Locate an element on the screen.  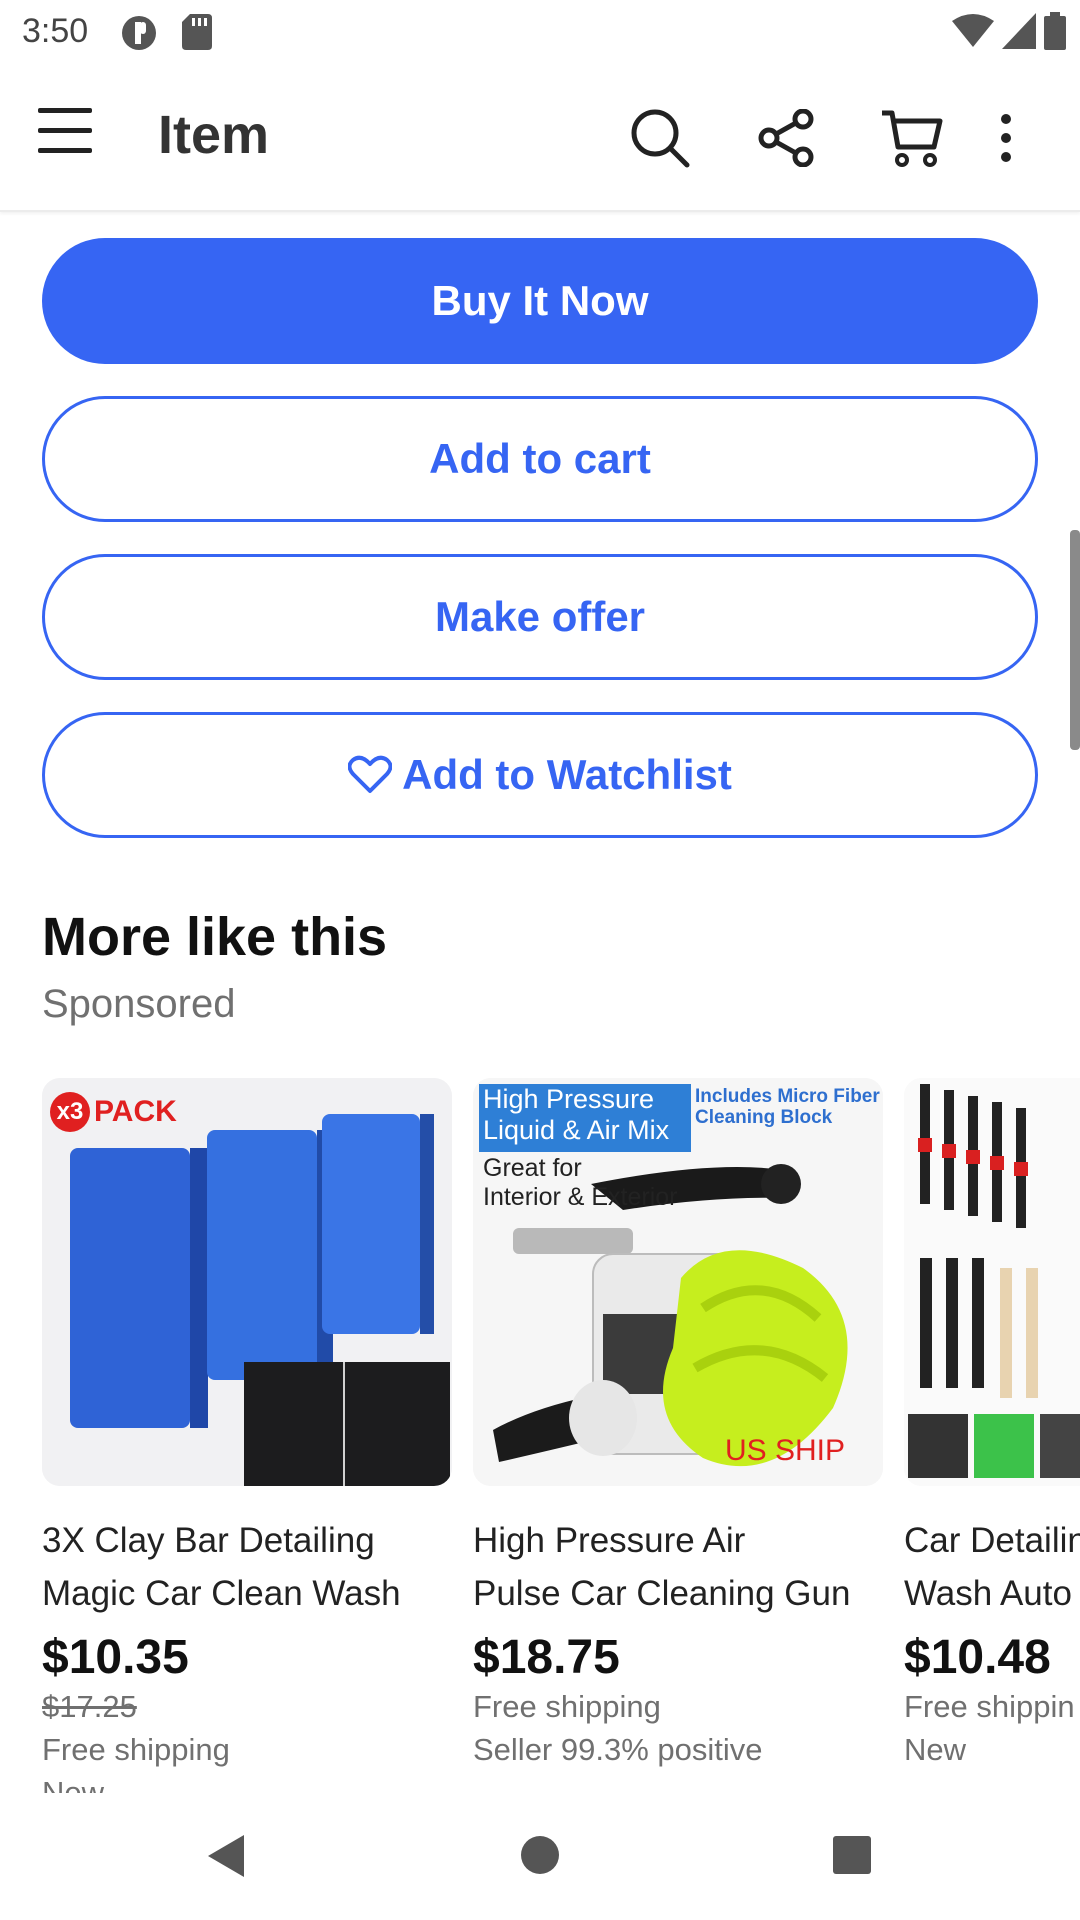
hamburger-menu-icon is located at coordinates (65, 130).